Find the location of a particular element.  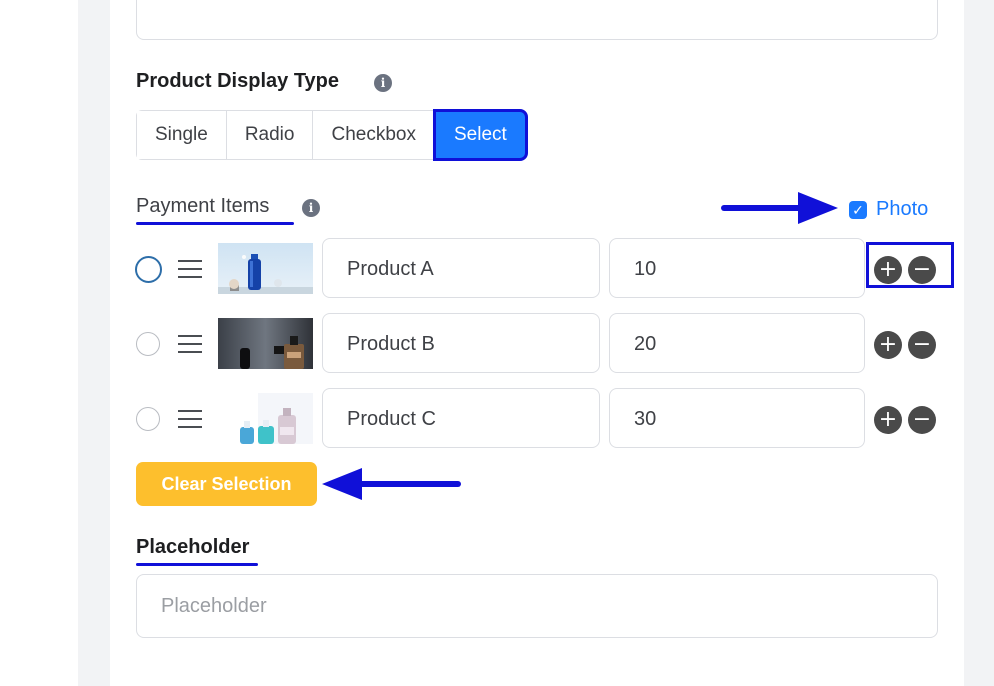

arrow-left-annotation is located at coordinates (391, 484).